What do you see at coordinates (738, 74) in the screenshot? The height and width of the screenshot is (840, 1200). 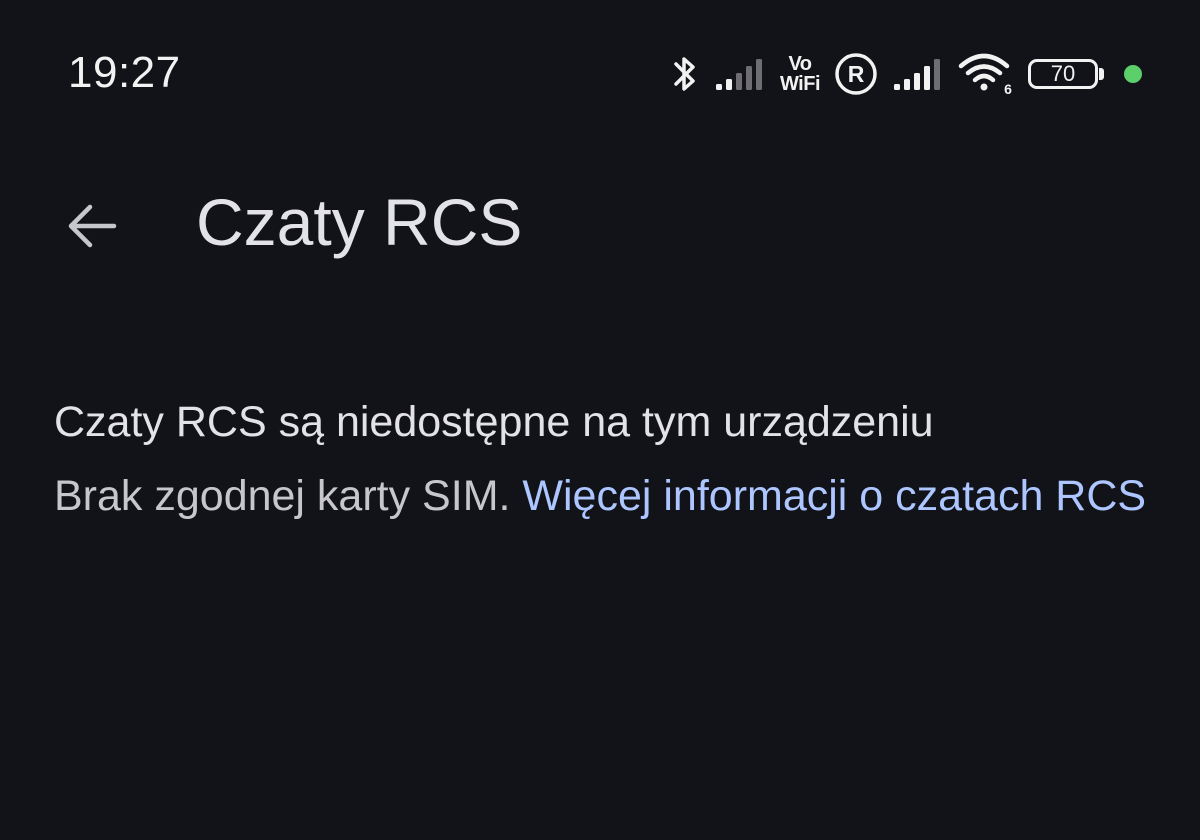 I see `signal-icon` at bounding box center [738, 74].